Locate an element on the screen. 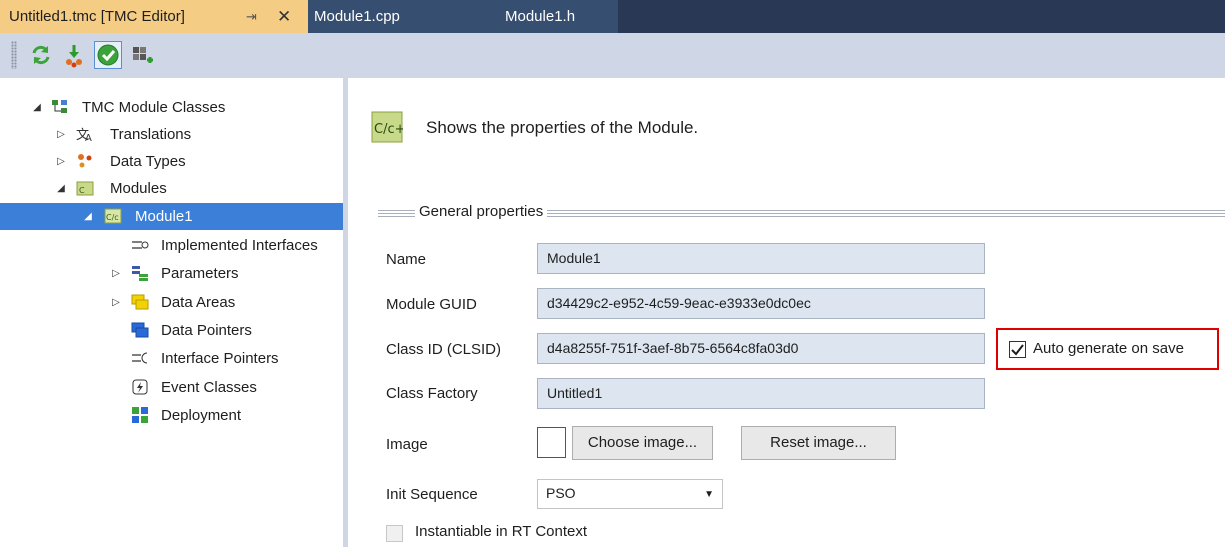 This screenshot has width=1225, height=547. tree-item-data-types: ▷ Data Types is located at coordinates (171, 161).